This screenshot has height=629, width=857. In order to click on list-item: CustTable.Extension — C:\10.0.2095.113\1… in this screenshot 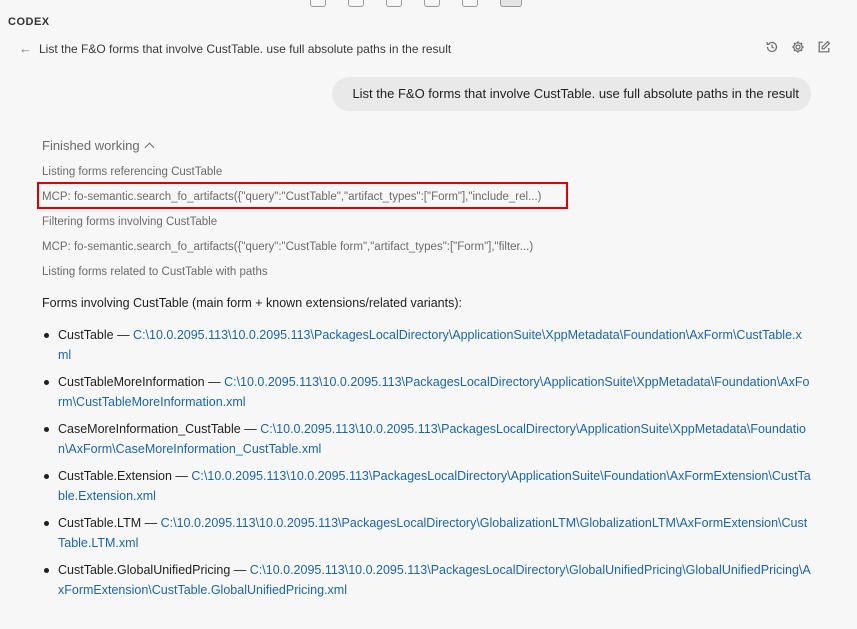, I will do `click(427, 486)`.